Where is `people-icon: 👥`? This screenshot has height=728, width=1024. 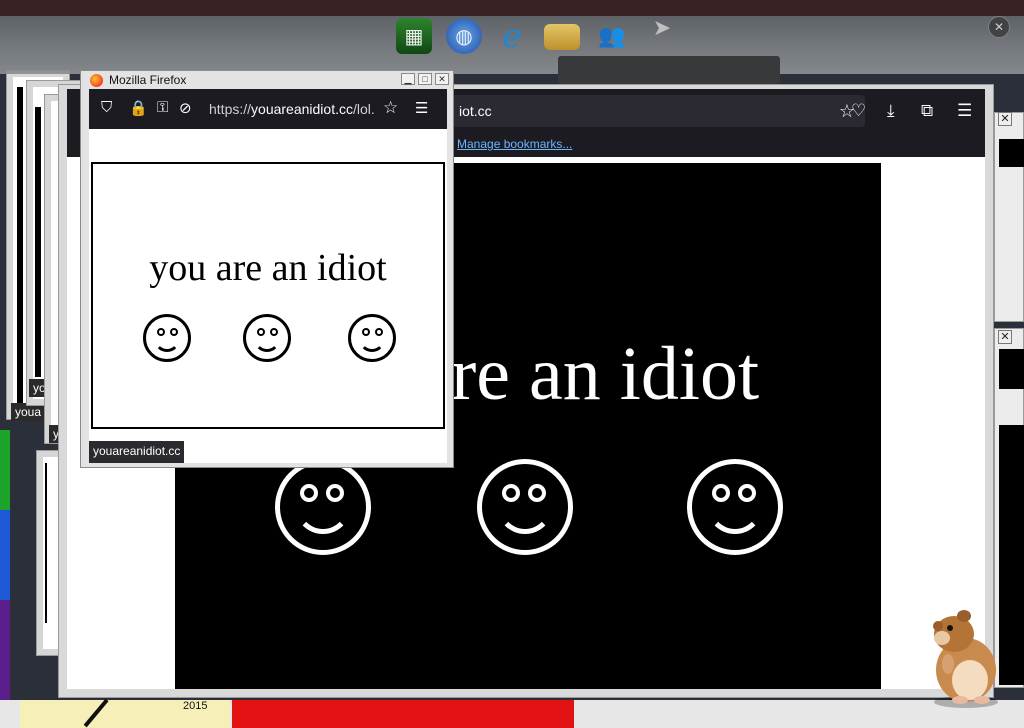 people-icon: 👥 is located at coordinates (612, 36).